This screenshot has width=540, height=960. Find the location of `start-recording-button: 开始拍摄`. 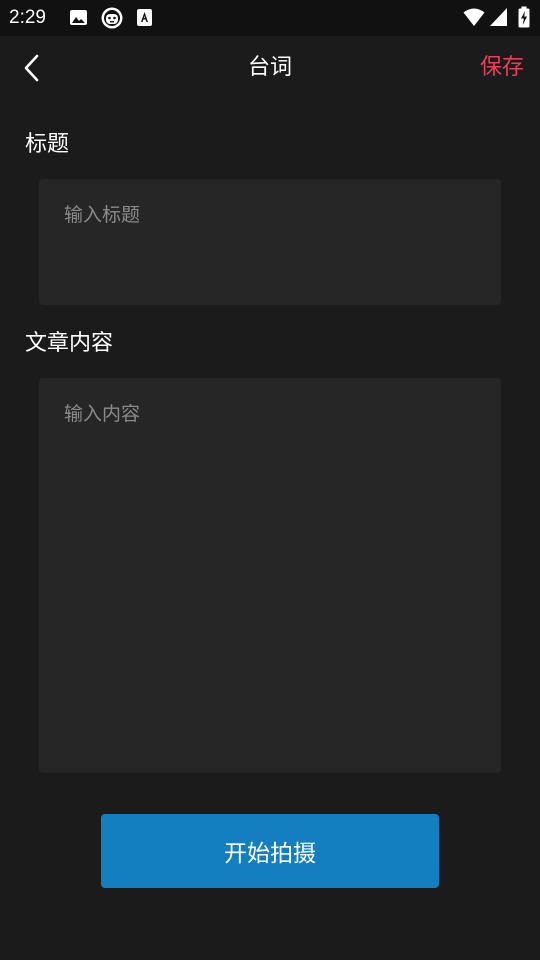

start-recording-button: 开始拍摄 is located at coordinates (270, 851).